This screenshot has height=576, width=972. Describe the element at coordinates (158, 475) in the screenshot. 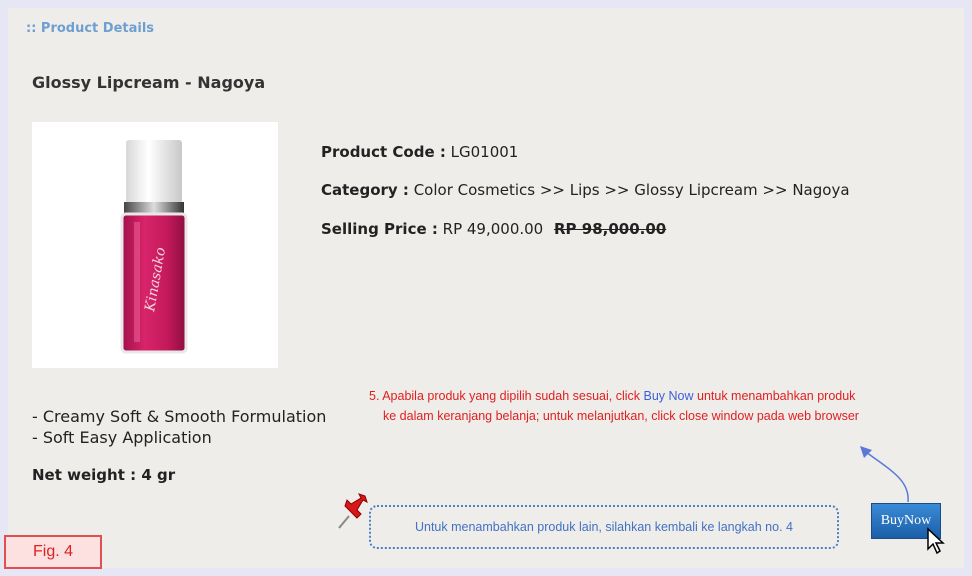

I see `net-weight-value: 4 gr` at that location.